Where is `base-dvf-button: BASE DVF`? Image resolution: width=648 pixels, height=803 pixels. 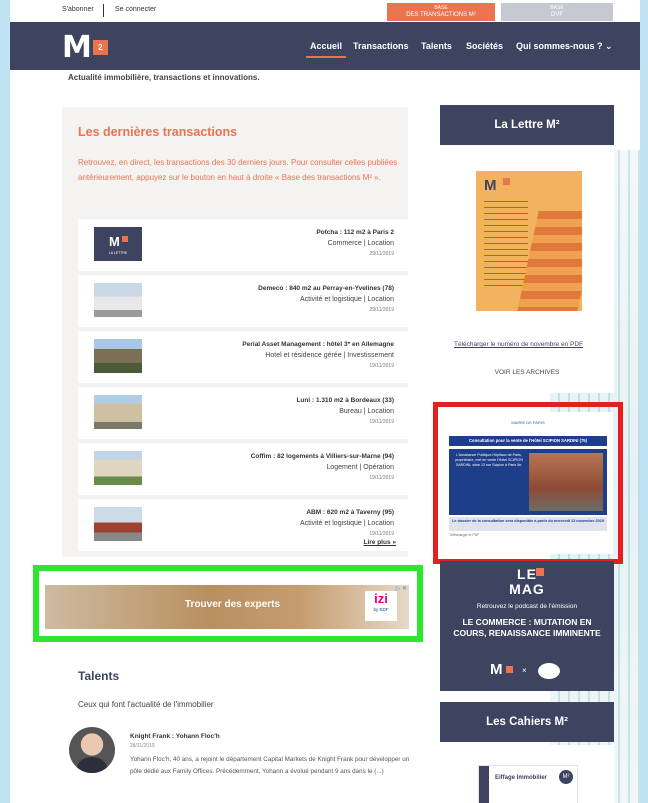 base-dvf-button: BASE DVF is located at coordinates (557, 12).